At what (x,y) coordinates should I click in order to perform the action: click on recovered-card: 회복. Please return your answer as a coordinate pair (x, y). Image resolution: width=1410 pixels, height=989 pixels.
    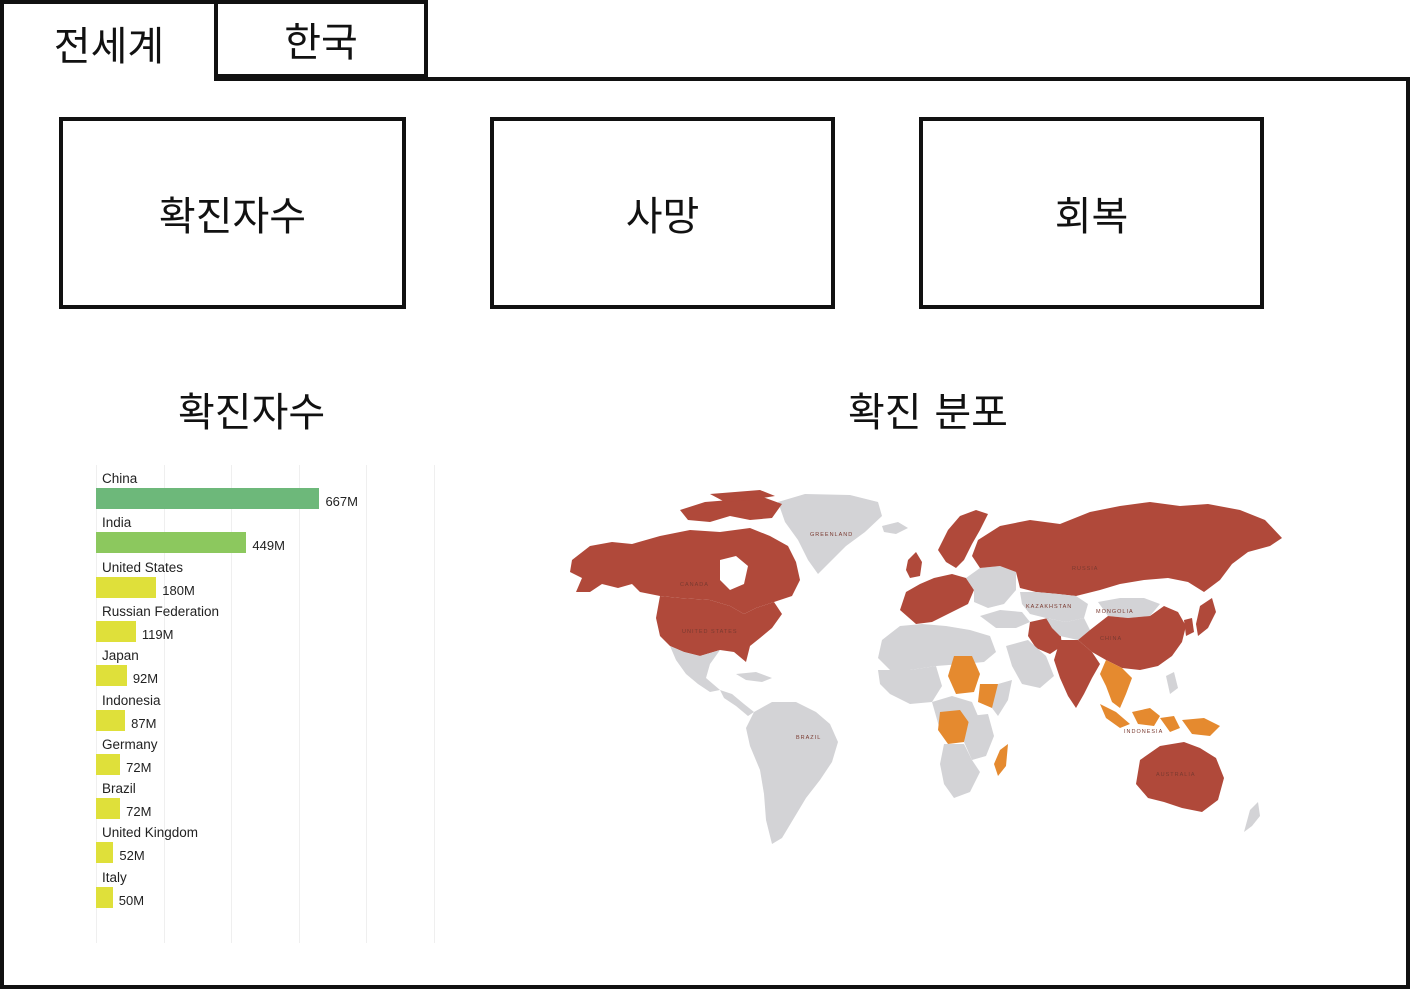
    Looking at the image, I should click on (1091, 213).